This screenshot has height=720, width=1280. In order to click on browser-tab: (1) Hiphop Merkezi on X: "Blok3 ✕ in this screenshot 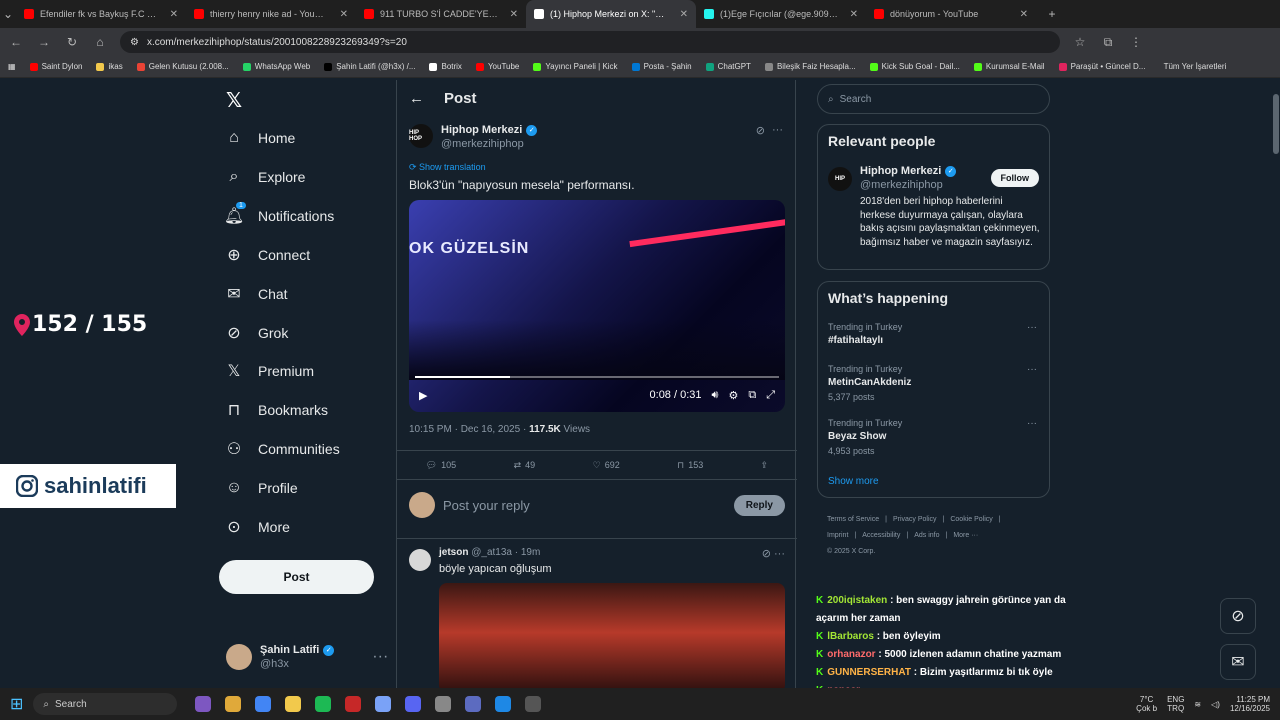, I will do `click(611, 14)`.